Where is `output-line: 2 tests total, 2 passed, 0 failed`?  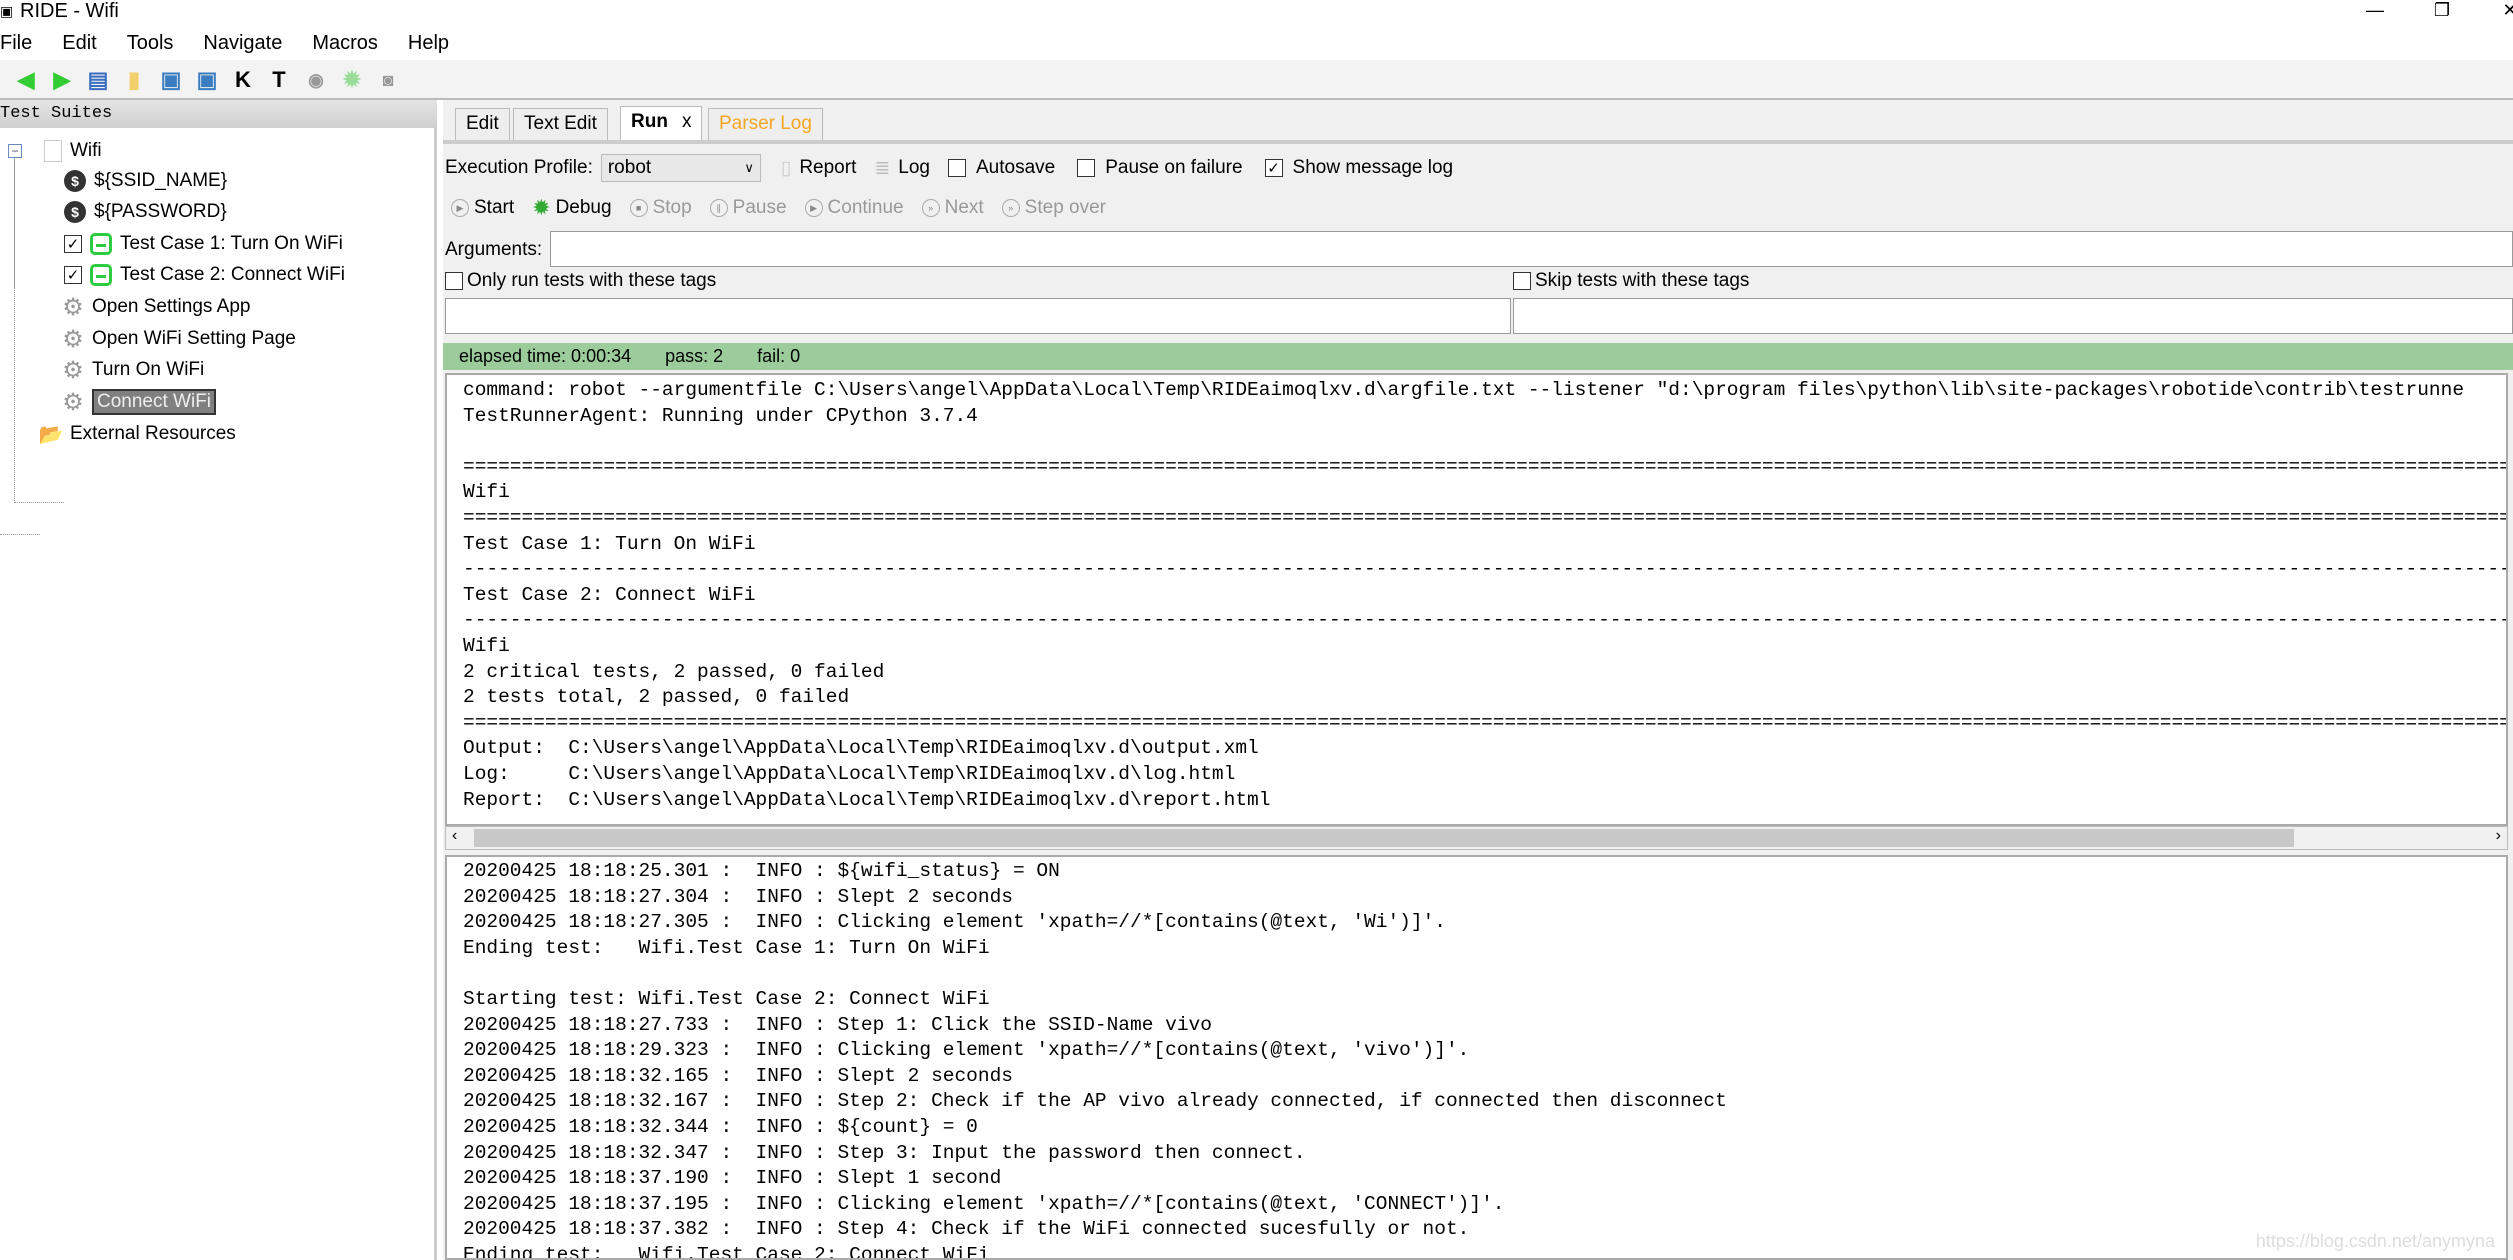 output-line: 2 tests total, 2 passed, 0 failed is located at coordinates (656, 697).